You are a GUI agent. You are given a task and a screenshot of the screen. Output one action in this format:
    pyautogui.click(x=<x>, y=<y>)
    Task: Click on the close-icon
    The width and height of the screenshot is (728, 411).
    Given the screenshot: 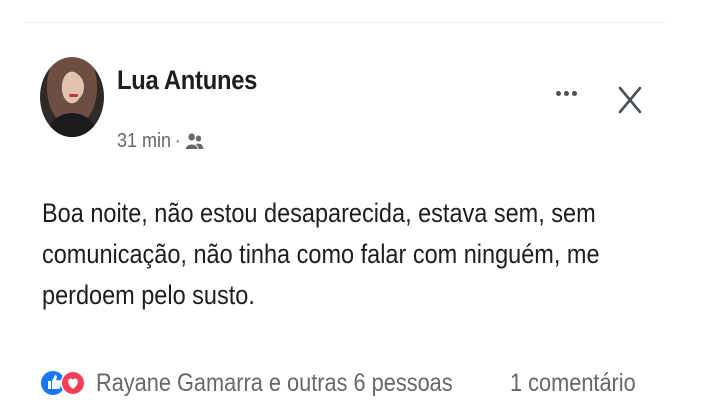 What is the action you would take?
    pyautogui.click(x=630, y=100)
    